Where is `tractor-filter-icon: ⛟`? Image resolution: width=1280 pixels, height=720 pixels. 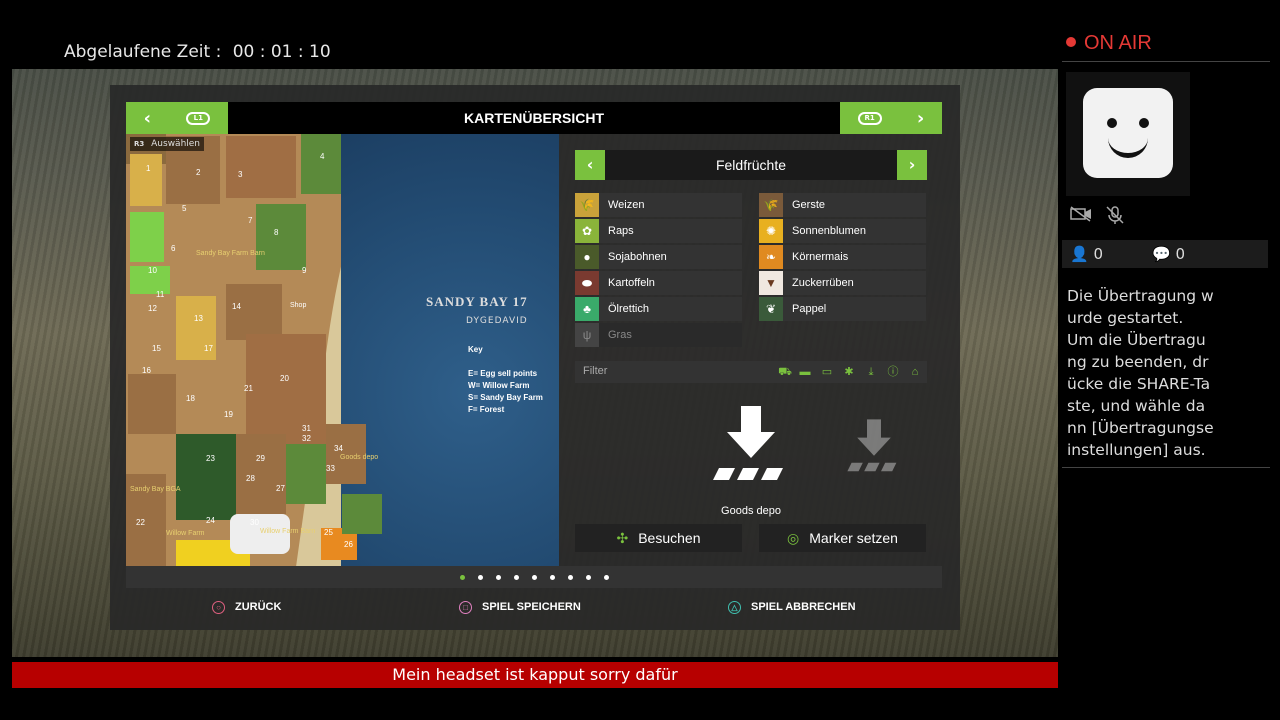 tractor-filter-icon: ⛟ is located at coordinates (785, 372).